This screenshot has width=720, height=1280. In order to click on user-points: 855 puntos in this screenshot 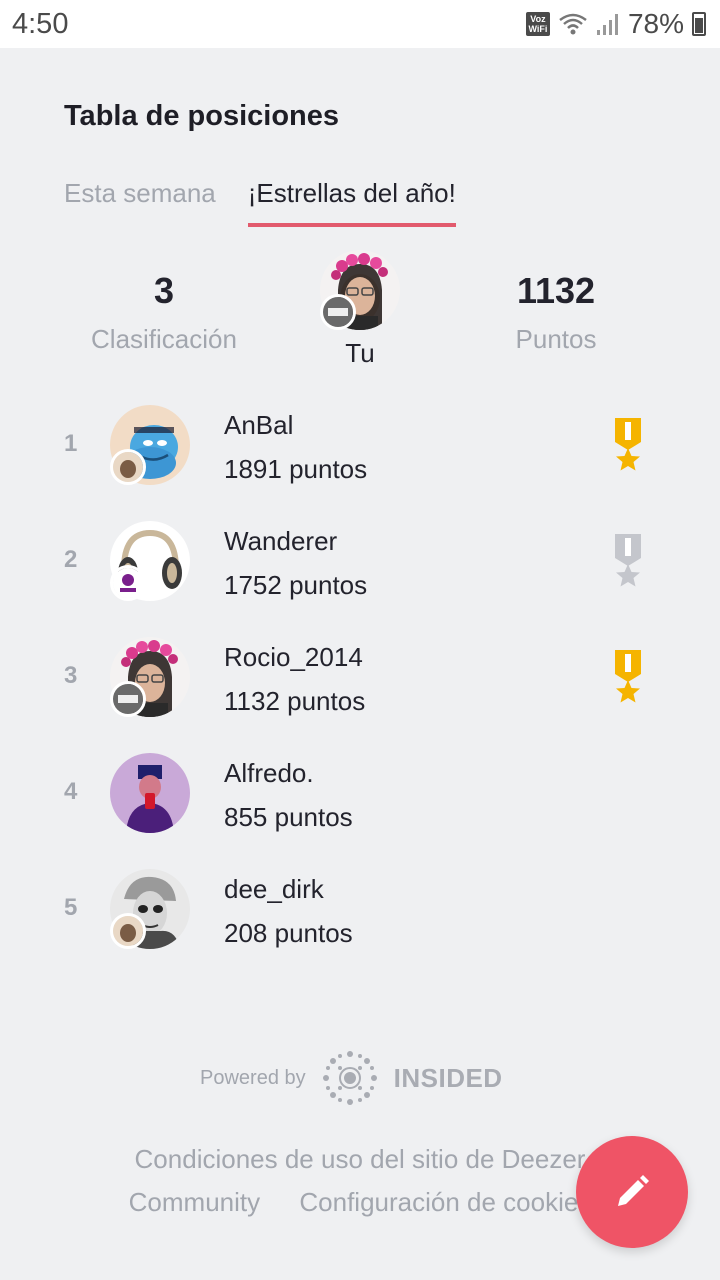, I will do `click(288, 817)`.